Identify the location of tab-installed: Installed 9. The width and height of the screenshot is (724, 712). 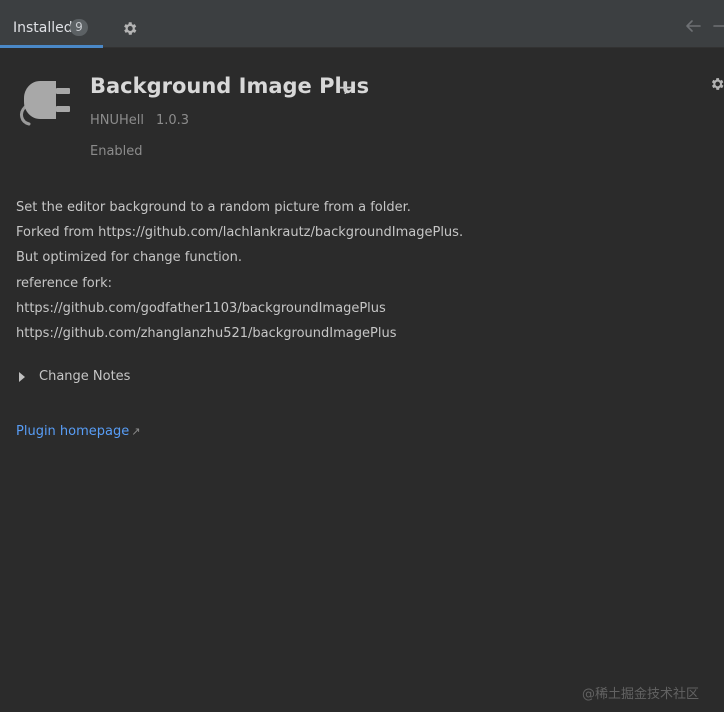
(51, 24).